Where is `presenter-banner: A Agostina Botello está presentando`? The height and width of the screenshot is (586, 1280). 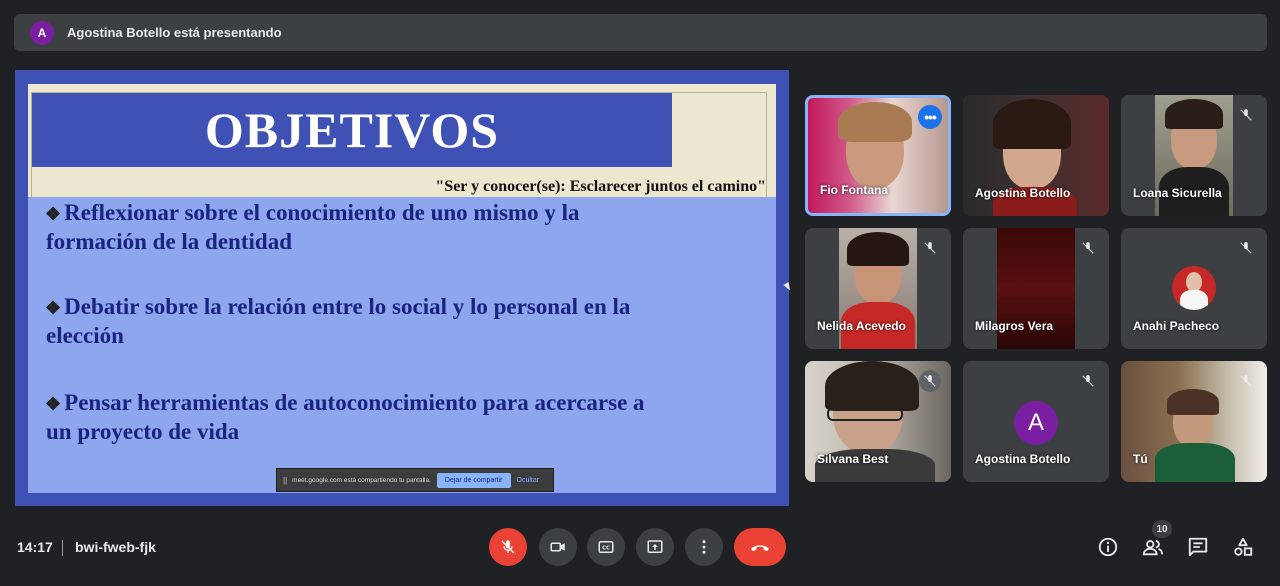 presenter-banner: A Agostina Botello está presentando is located at coordinates (640, 32).